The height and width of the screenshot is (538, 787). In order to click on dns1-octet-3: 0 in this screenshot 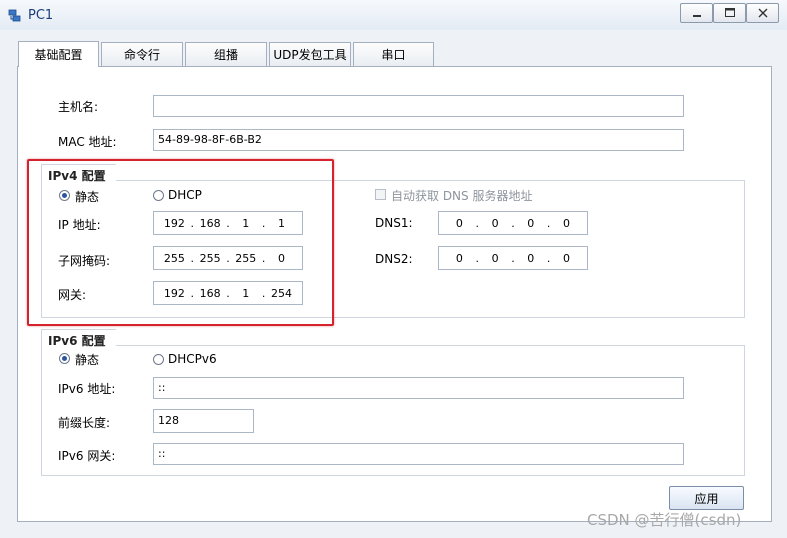, I will do `click(531, 223)`.